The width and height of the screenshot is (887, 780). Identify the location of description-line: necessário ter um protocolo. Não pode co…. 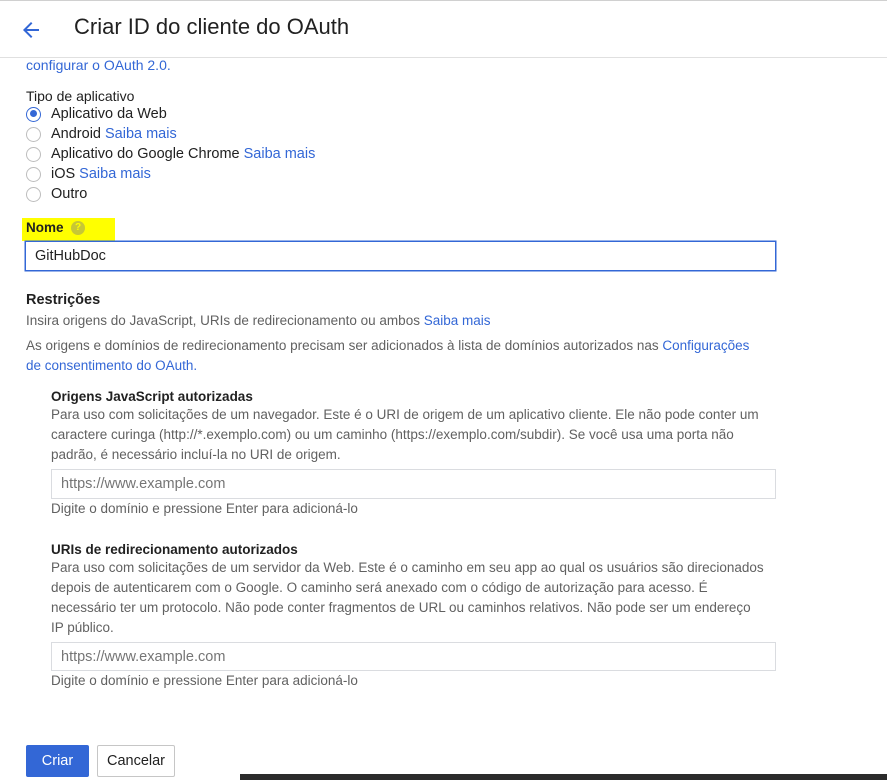
(401, 607).